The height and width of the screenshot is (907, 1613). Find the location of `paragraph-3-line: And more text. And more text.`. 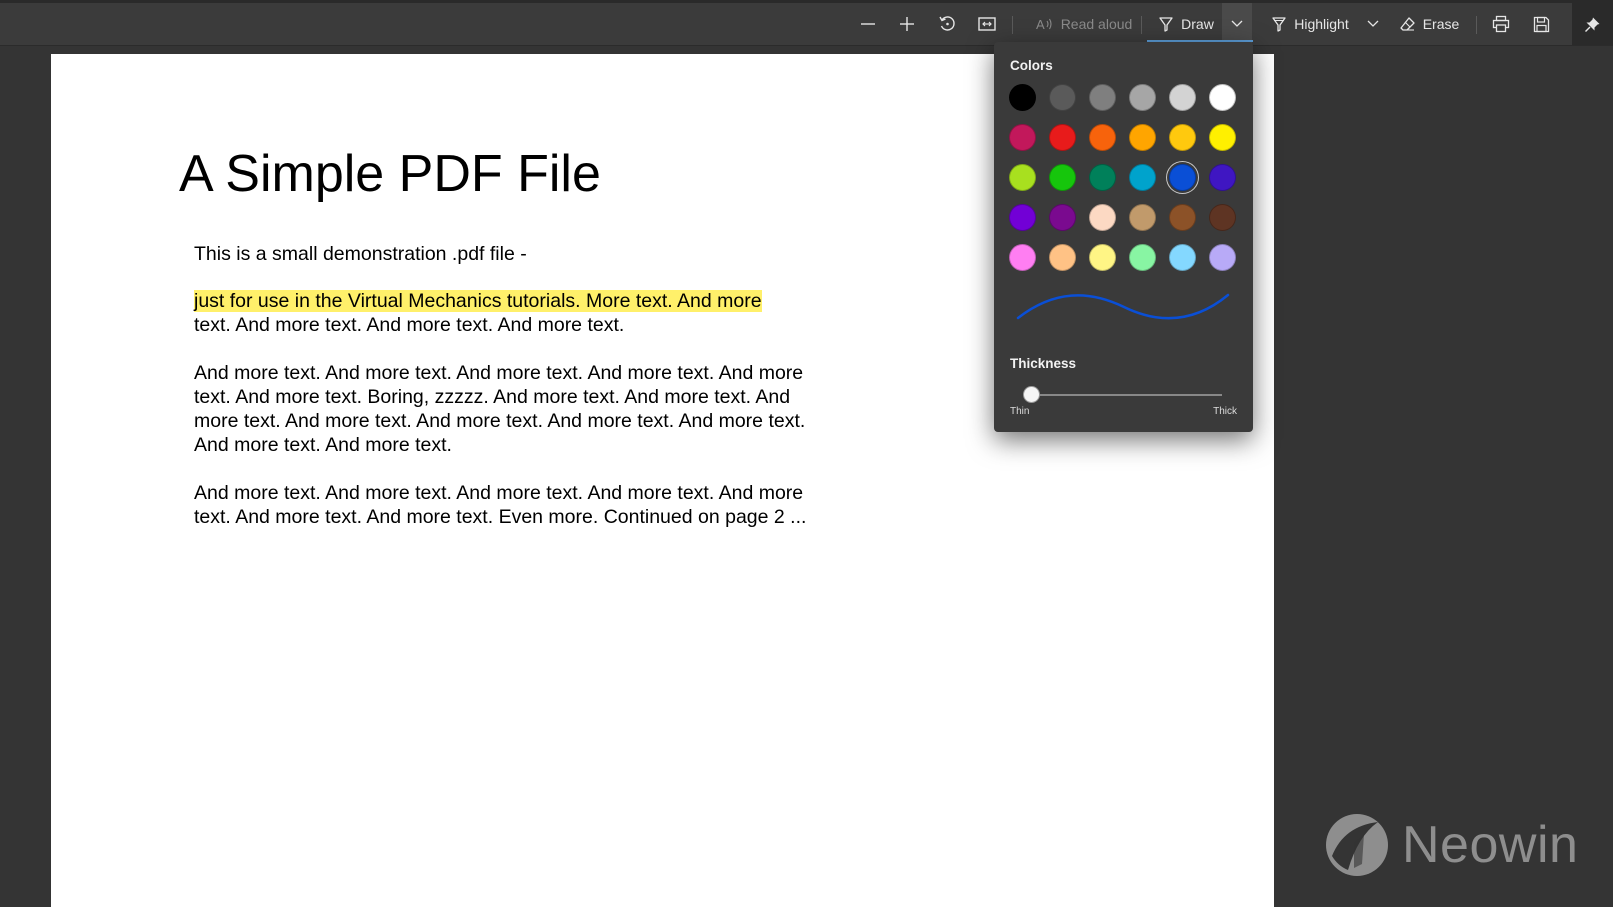

paragraph-3-line: And more text. And more text. is located at coordinates (323, 445).